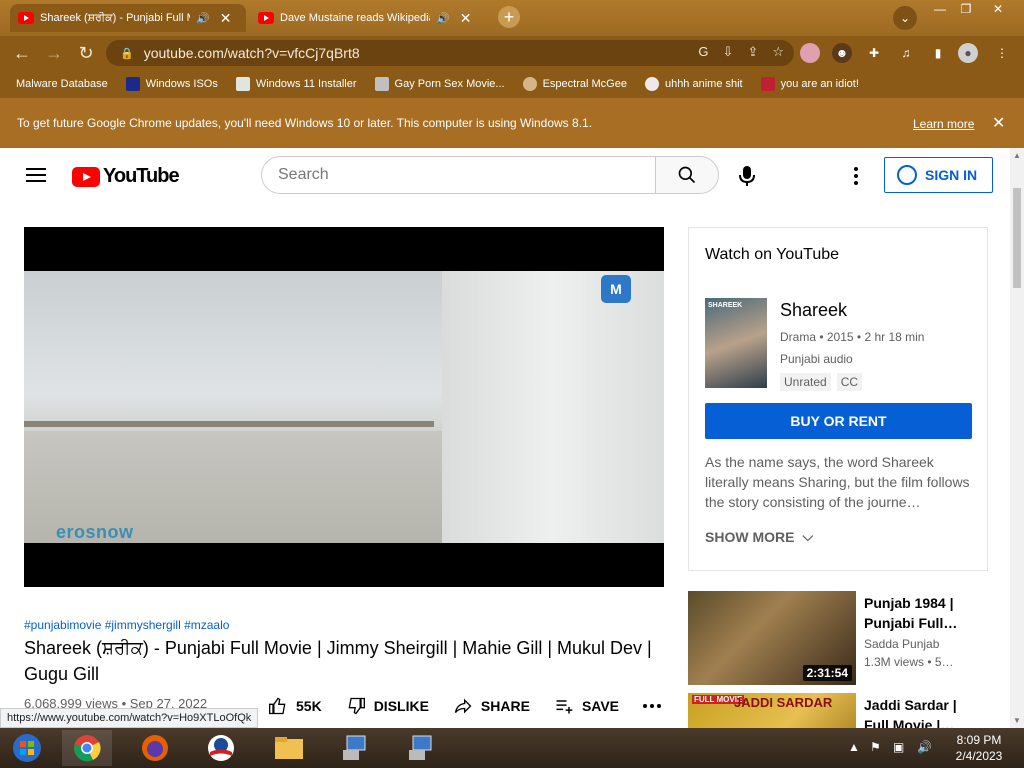 The image size is (1024, 768). I want to click on like-count: 55K, so click(309, 706).